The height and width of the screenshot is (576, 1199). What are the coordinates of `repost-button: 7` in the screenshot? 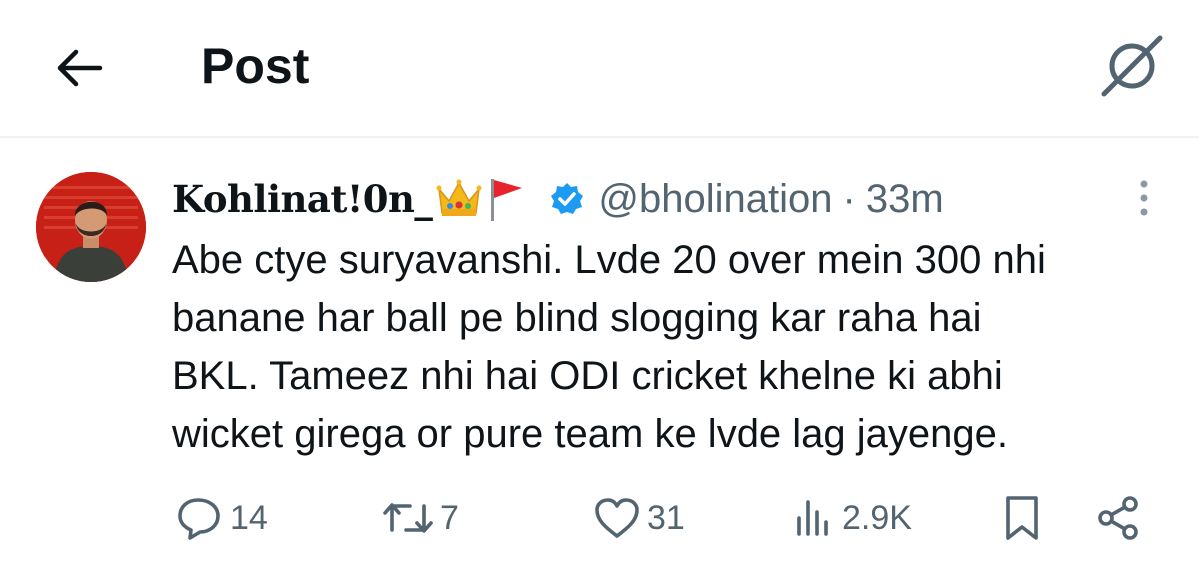 It's located at (420, 518).